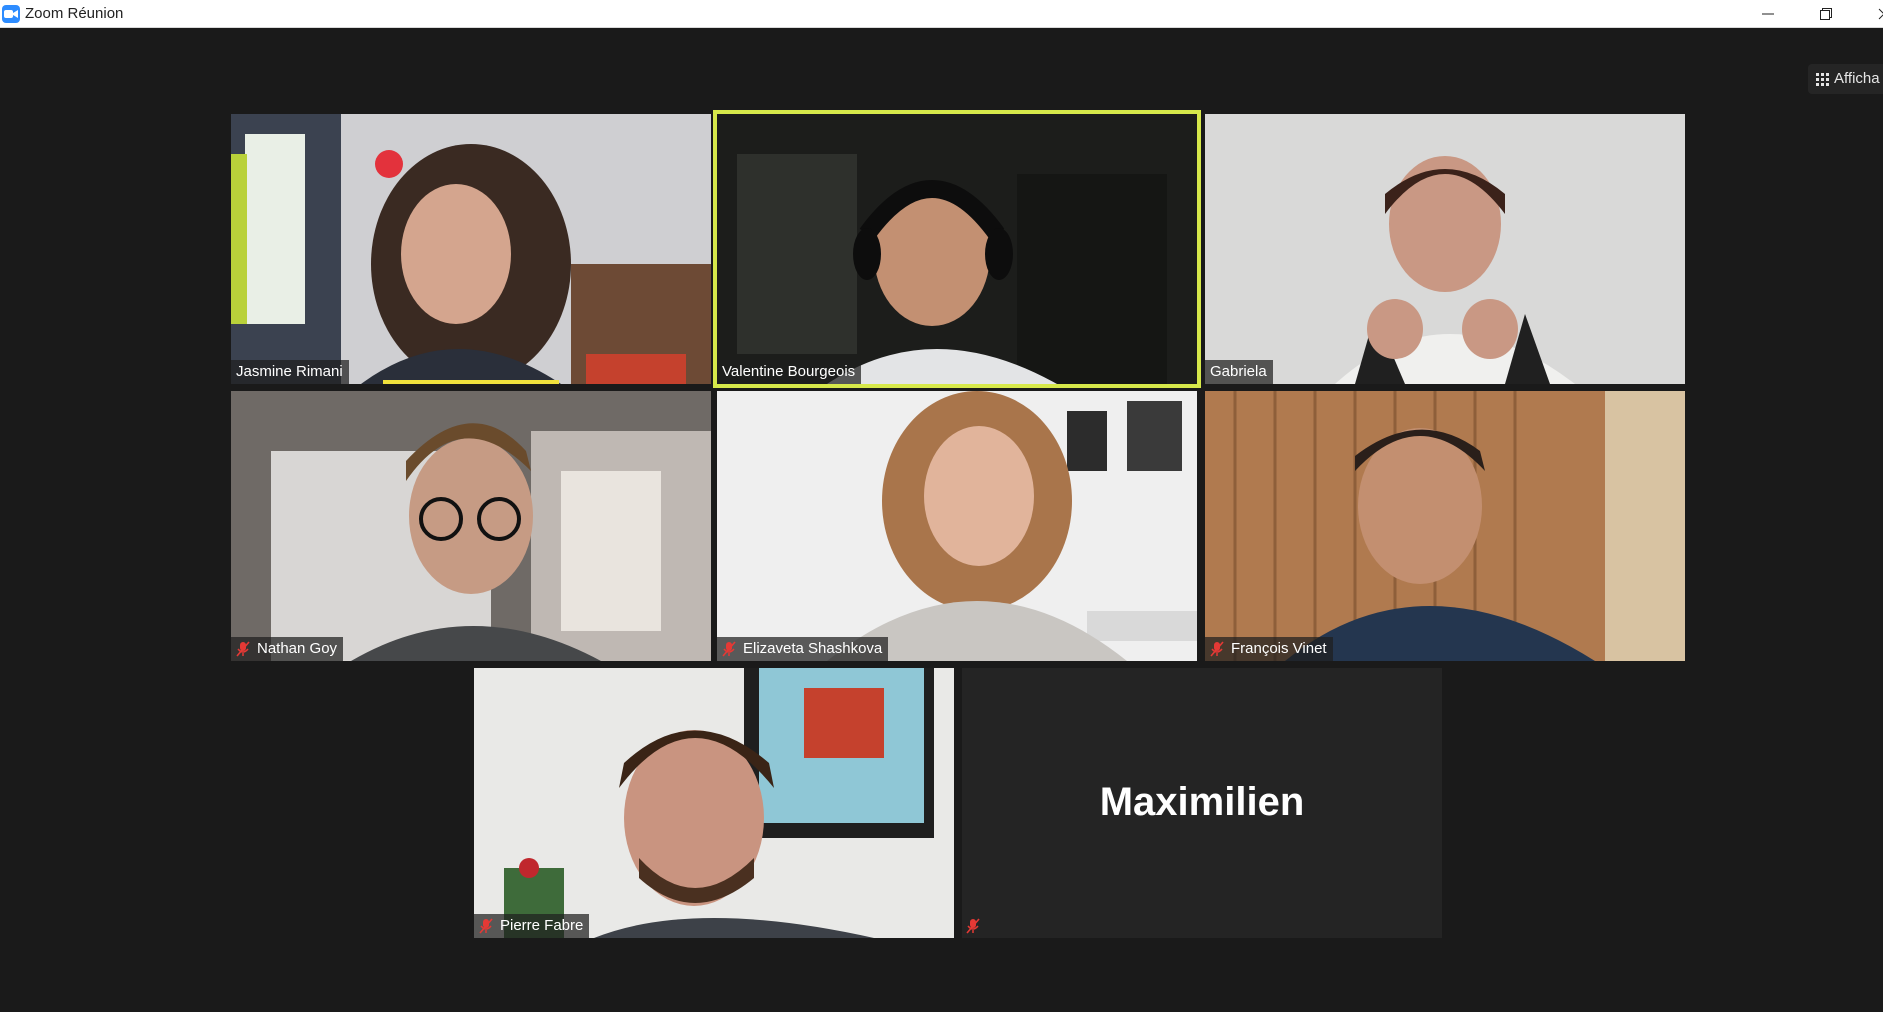 The height and width of the screenshot is (1012, 1883). Describe the element at coordinates (1880, 14) in the screenshot. I see `close-icon` at that location.